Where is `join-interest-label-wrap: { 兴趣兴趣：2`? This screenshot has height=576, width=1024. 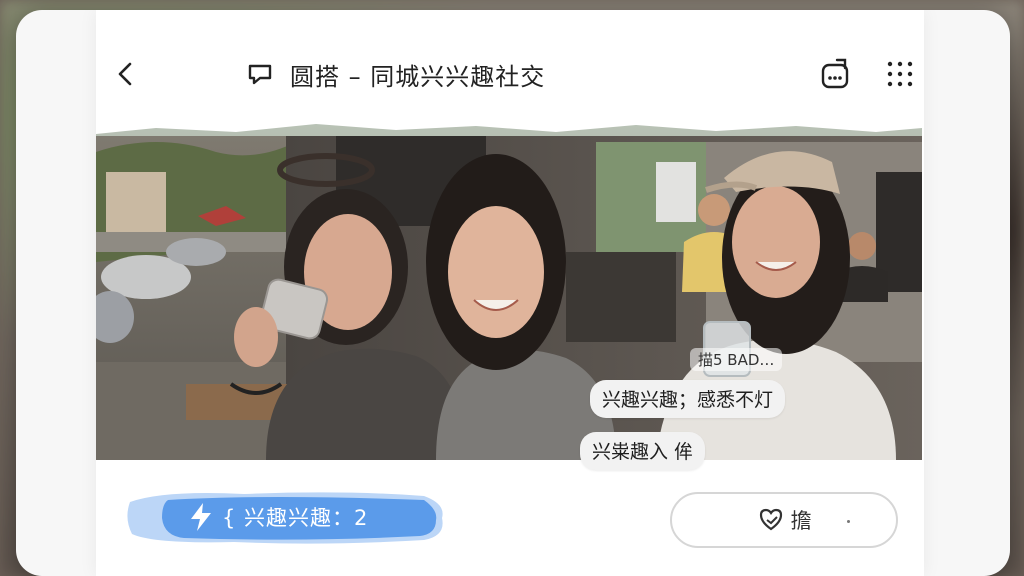
join-interest-label-wrap: { 兴趣兴趣：2 is located at coordinates (280, 517).